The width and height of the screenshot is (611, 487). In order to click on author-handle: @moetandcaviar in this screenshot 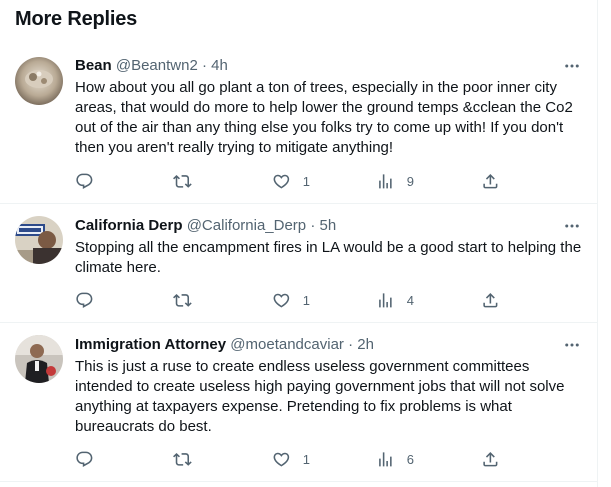, I will do `click(287, 344)`.